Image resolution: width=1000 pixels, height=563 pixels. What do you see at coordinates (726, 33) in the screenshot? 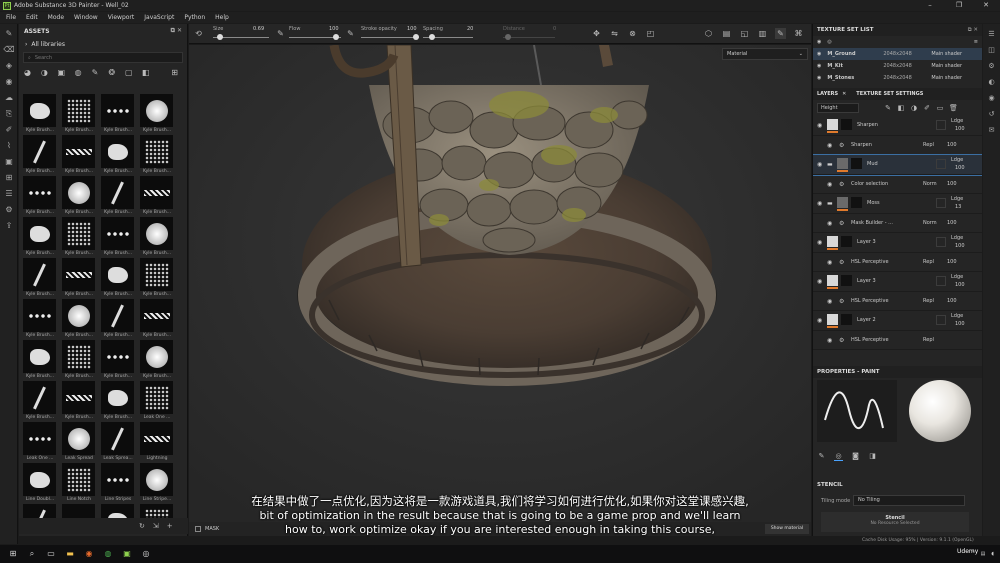
I see `uv-view-icon: ▤` at bounding box center [726, 33].